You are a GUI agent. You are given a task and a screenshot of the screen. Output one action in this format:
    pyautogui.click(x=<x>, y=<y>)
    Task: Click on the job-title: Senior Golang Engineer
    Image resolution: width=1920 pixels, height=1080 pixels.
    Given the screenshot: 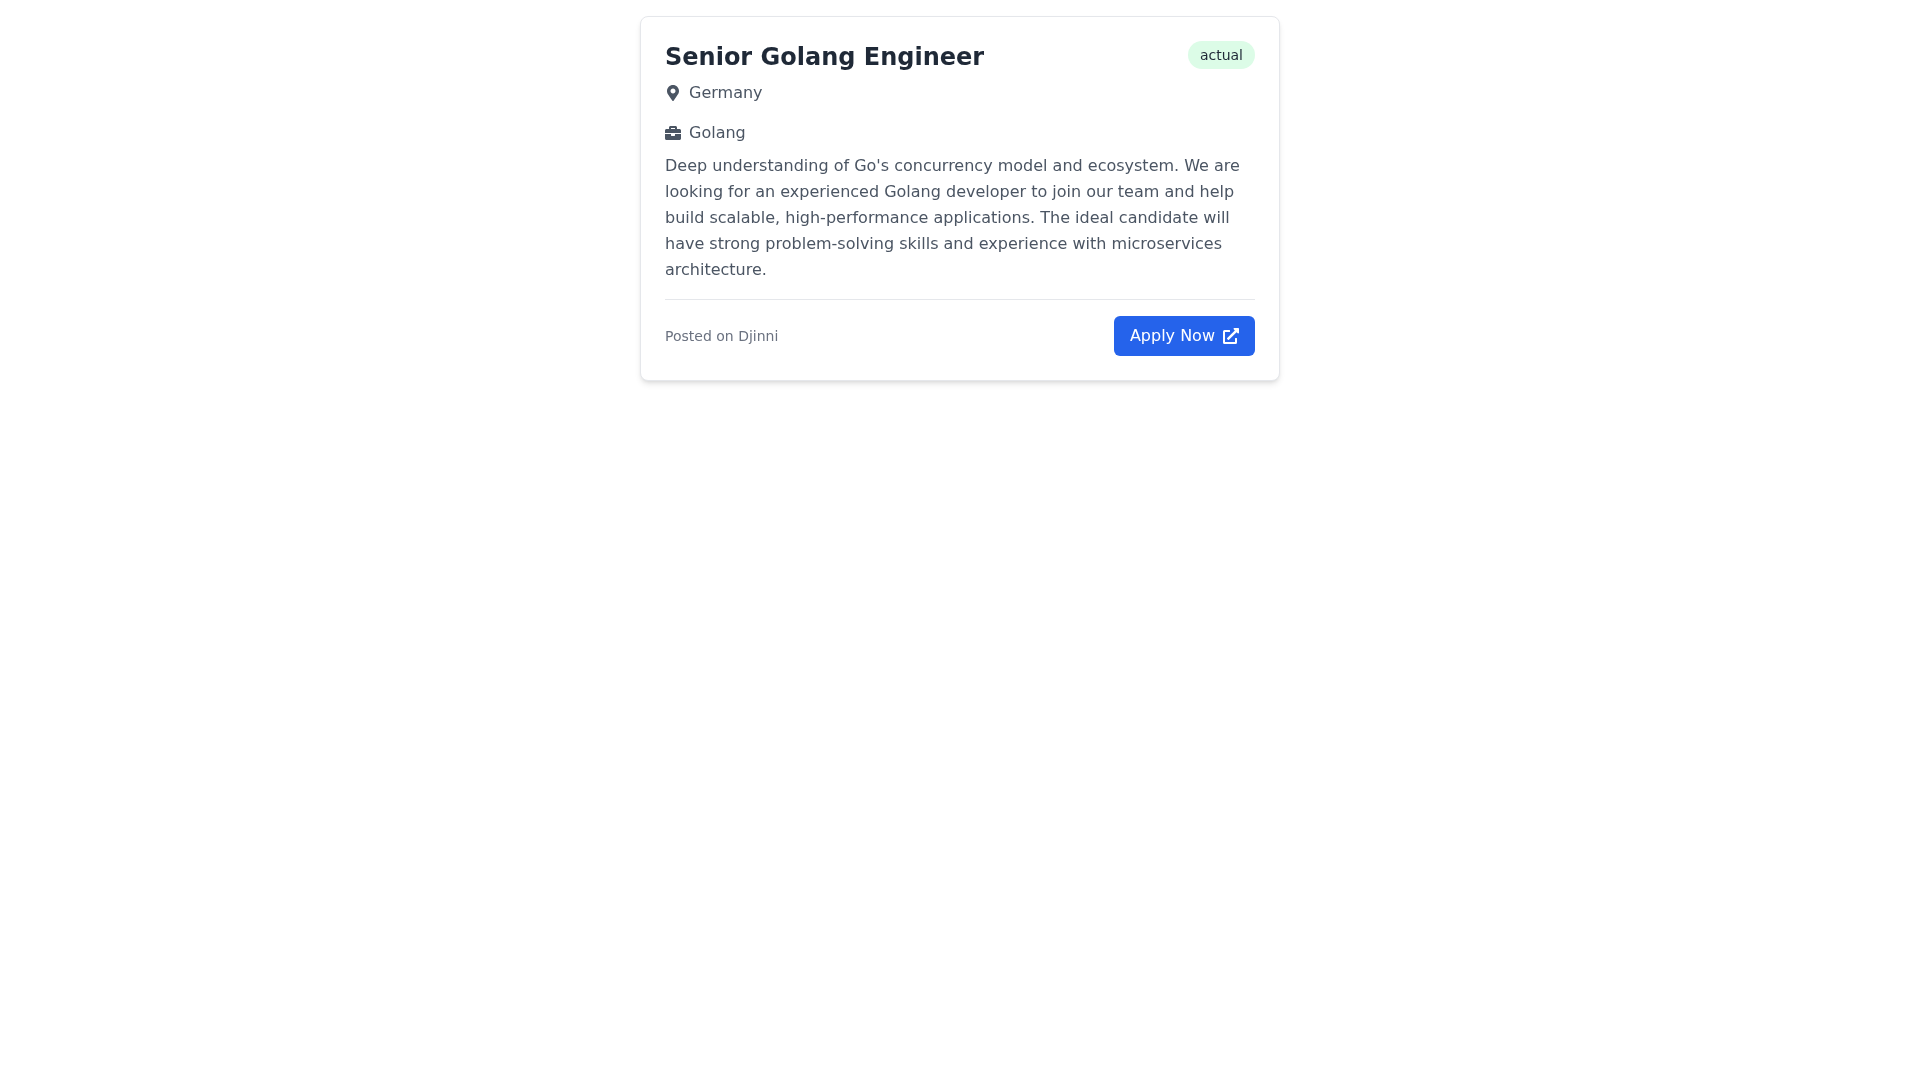 What is the action you would take?
    pyautogui.click(x=825, y=57)
    